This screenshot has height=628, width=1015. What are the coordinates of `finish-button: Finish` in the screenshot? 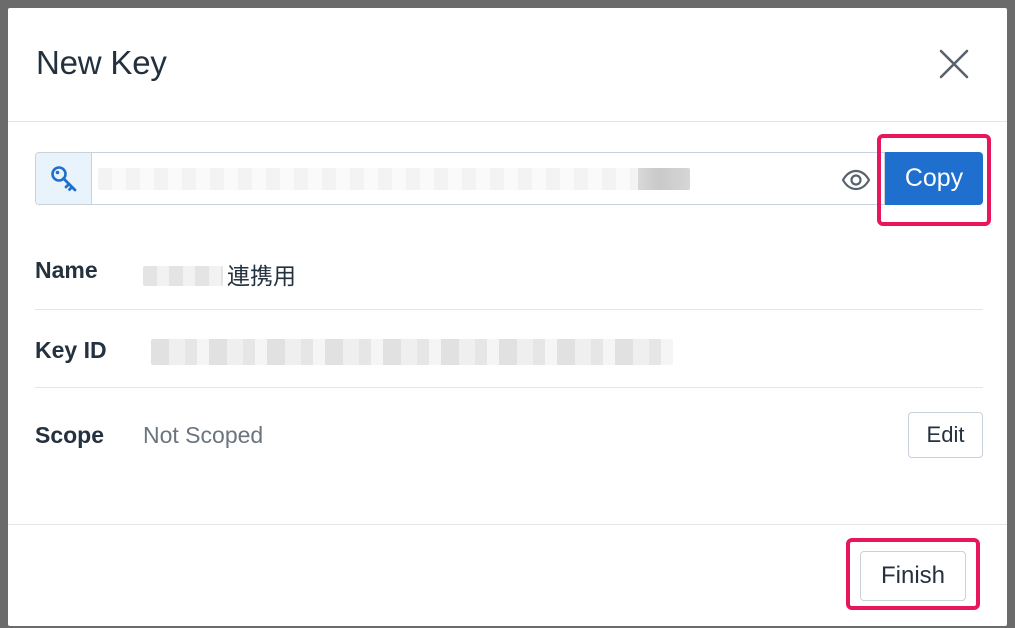 It's located at (913, 576).